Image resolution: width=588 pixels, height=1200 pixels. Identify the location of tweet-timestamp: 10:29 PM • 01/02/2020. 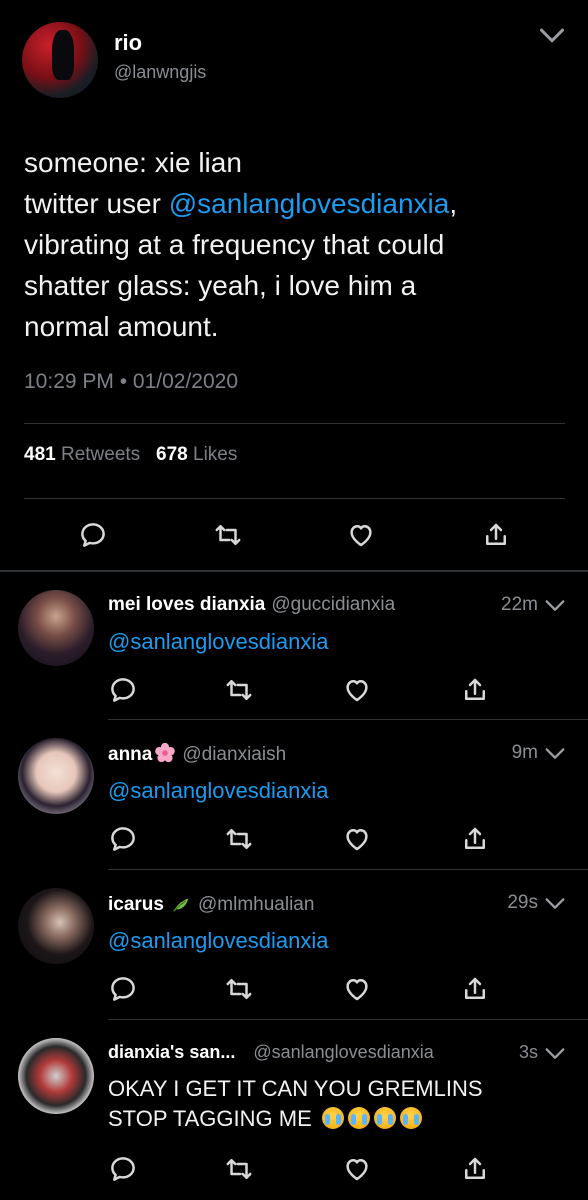
(131, 381).